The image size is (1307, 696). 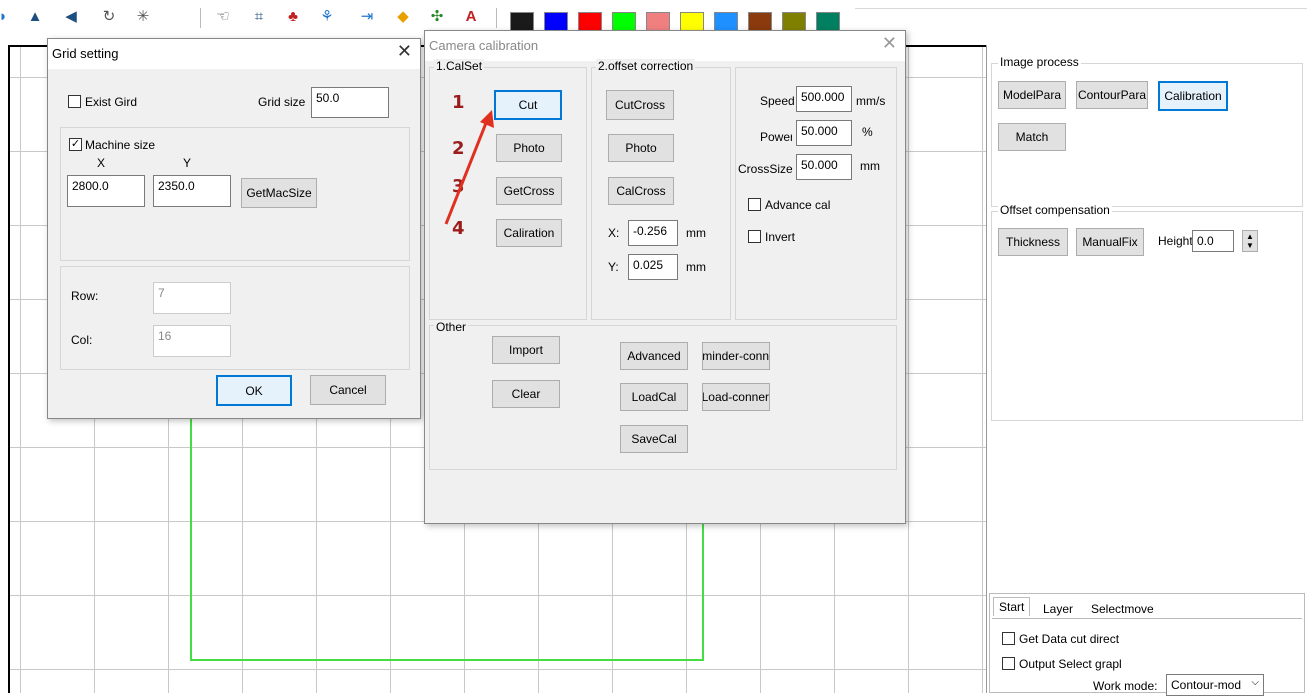 I want to click on machine-size-label: Machine size, so click(x=120, y=145).